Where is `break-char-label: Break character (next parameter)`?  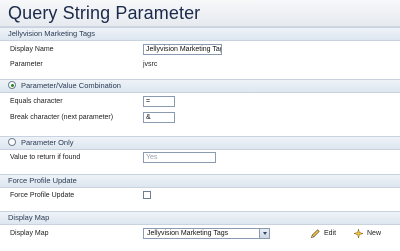 break-char-label: Break character (next parameter) is located at coordinates (62, 117).